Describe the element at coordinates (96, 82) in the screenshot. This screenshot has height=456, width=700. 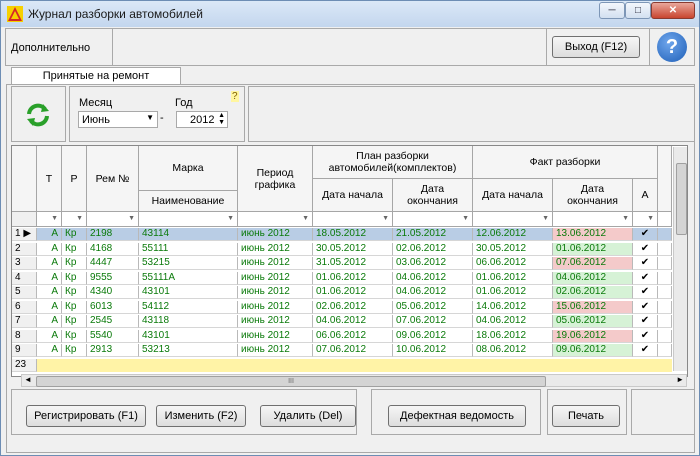
I see `tab-accepted-cars: Принятые на ремонт автомобили` at that location.